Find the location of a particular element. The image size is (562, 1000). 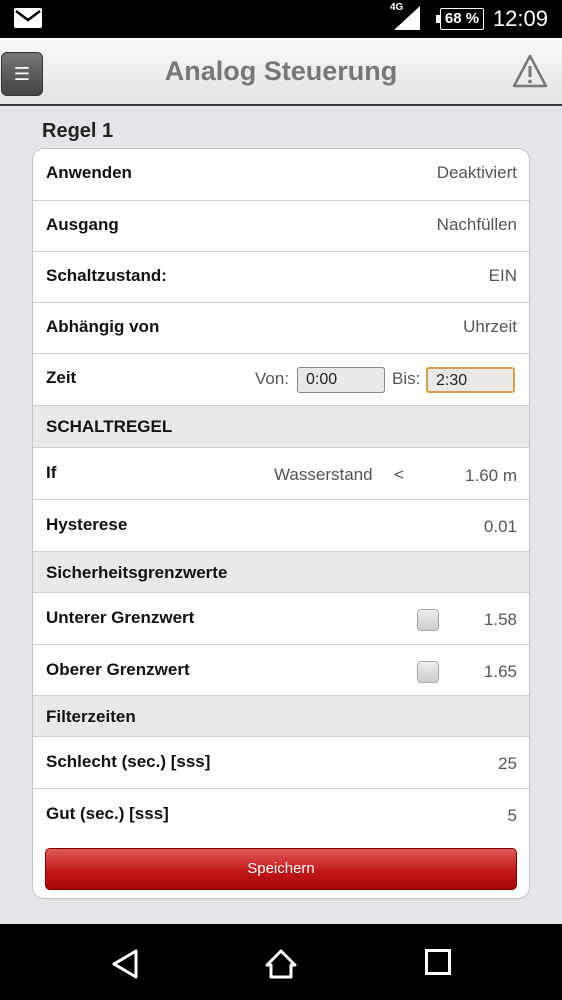

row-label: If is located at coordinates (51, 472).